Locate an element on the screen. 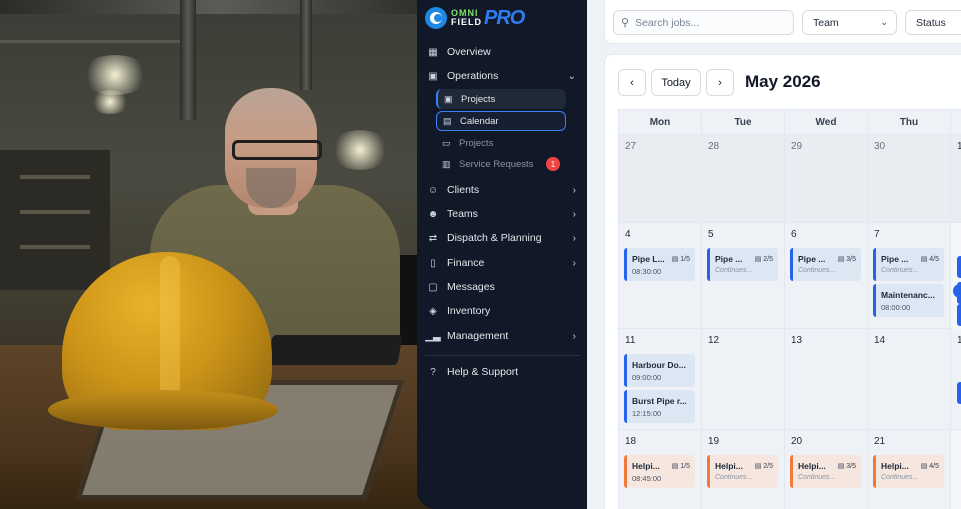 The width and height of the screenshot is (961, 509). calendar-event: Pipe ... Continues... ▤ 4/5 is located at coordinates (908, 264).